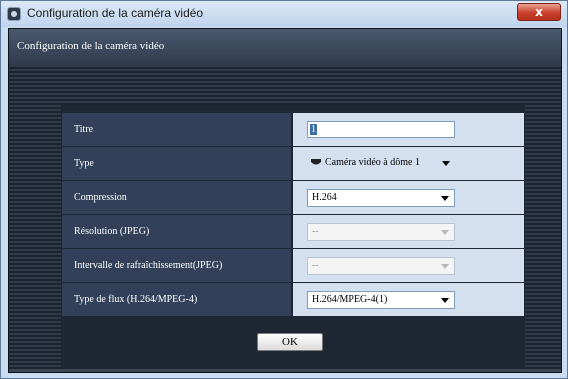 Image resolution: width=568 pixels, height=379 pixels. What do you see at coordinates (115, 13) in the screenshot?
I see `window-title: Configuration de la caméra vidéo` at bounding box center [115, 13].